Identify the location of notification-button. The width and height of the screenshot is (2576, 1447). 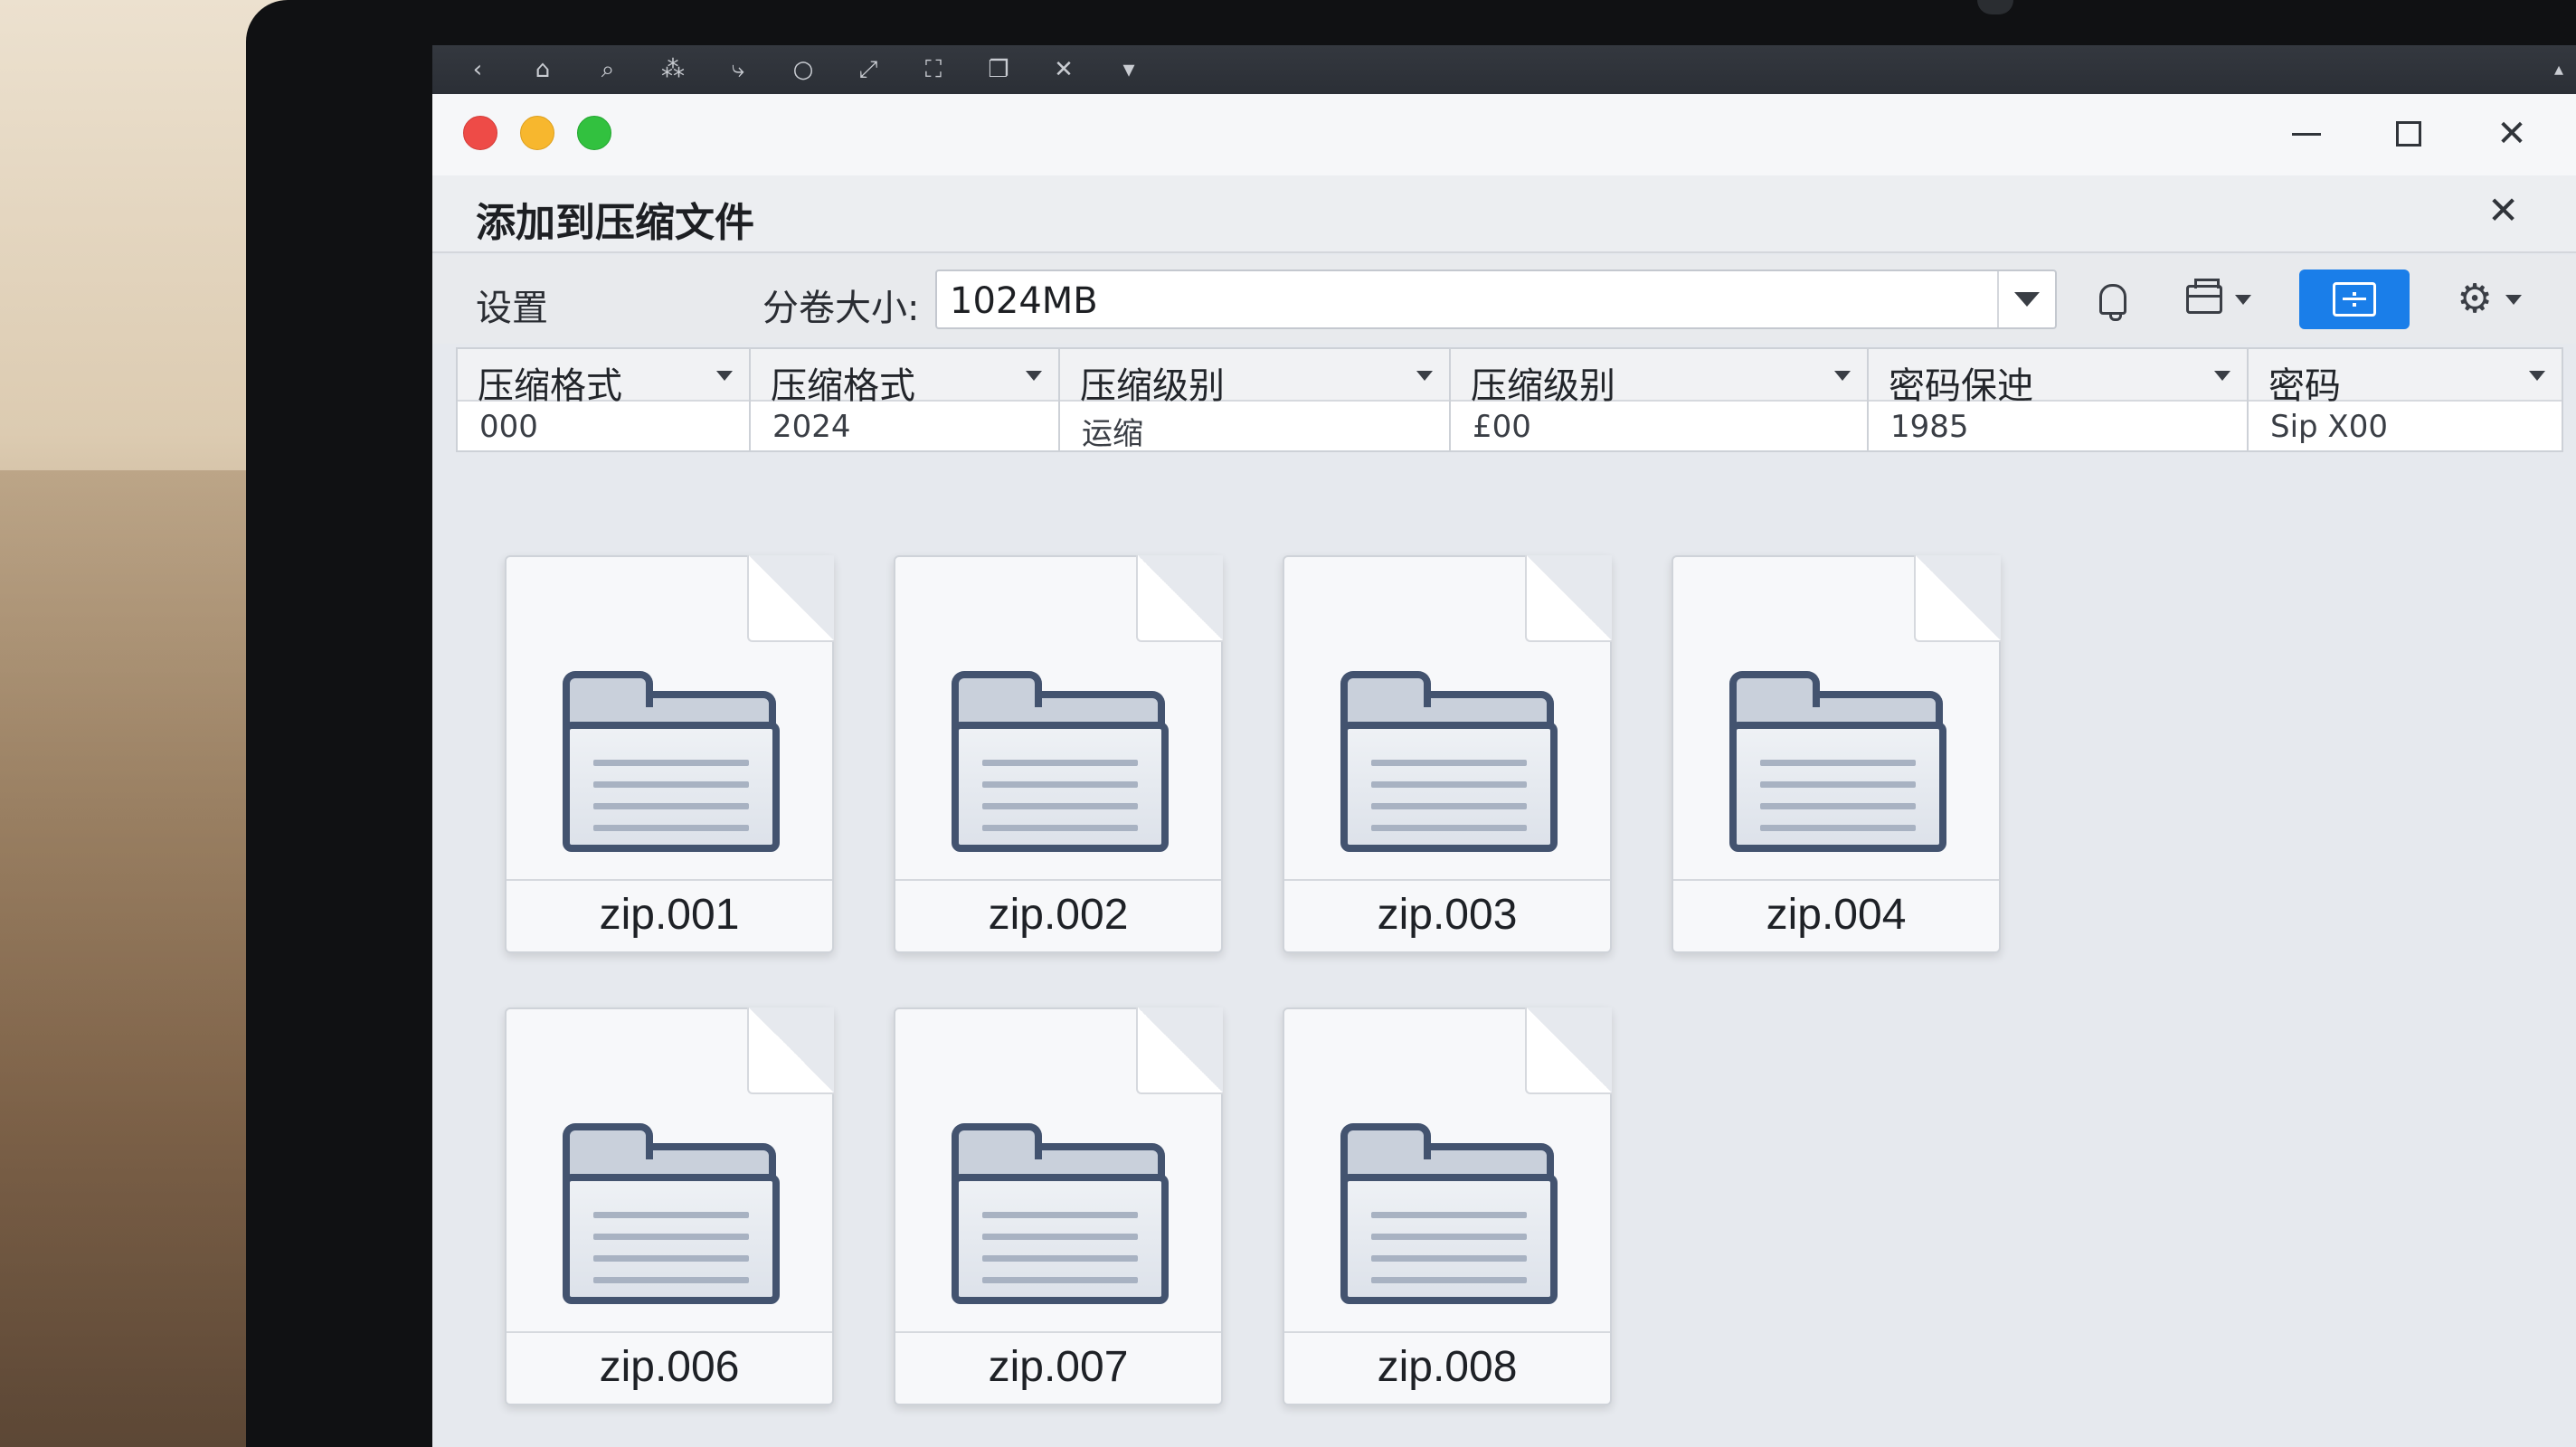
(2113, 299).